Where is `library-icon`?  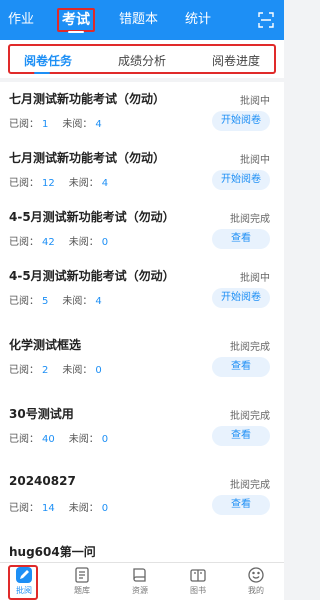 library-icon is located at coordinates (198, 575).